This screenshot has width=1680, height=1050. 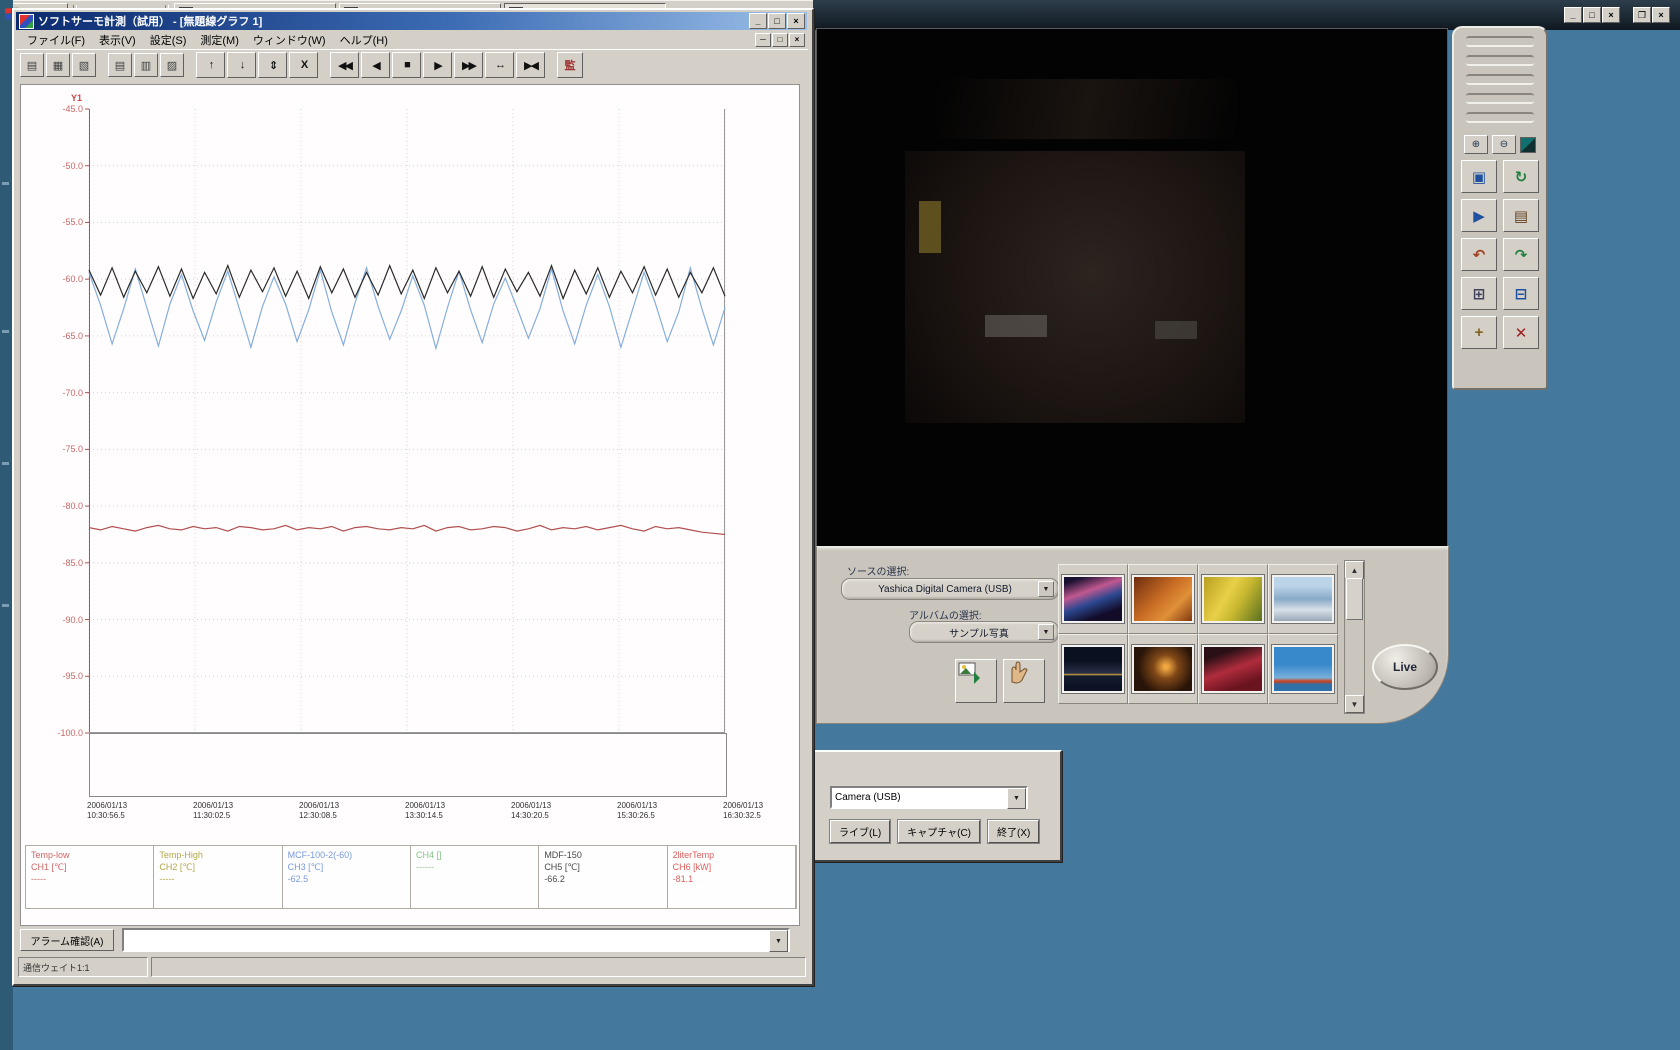 I want to click on status-filler, so click(x=478, y=967).